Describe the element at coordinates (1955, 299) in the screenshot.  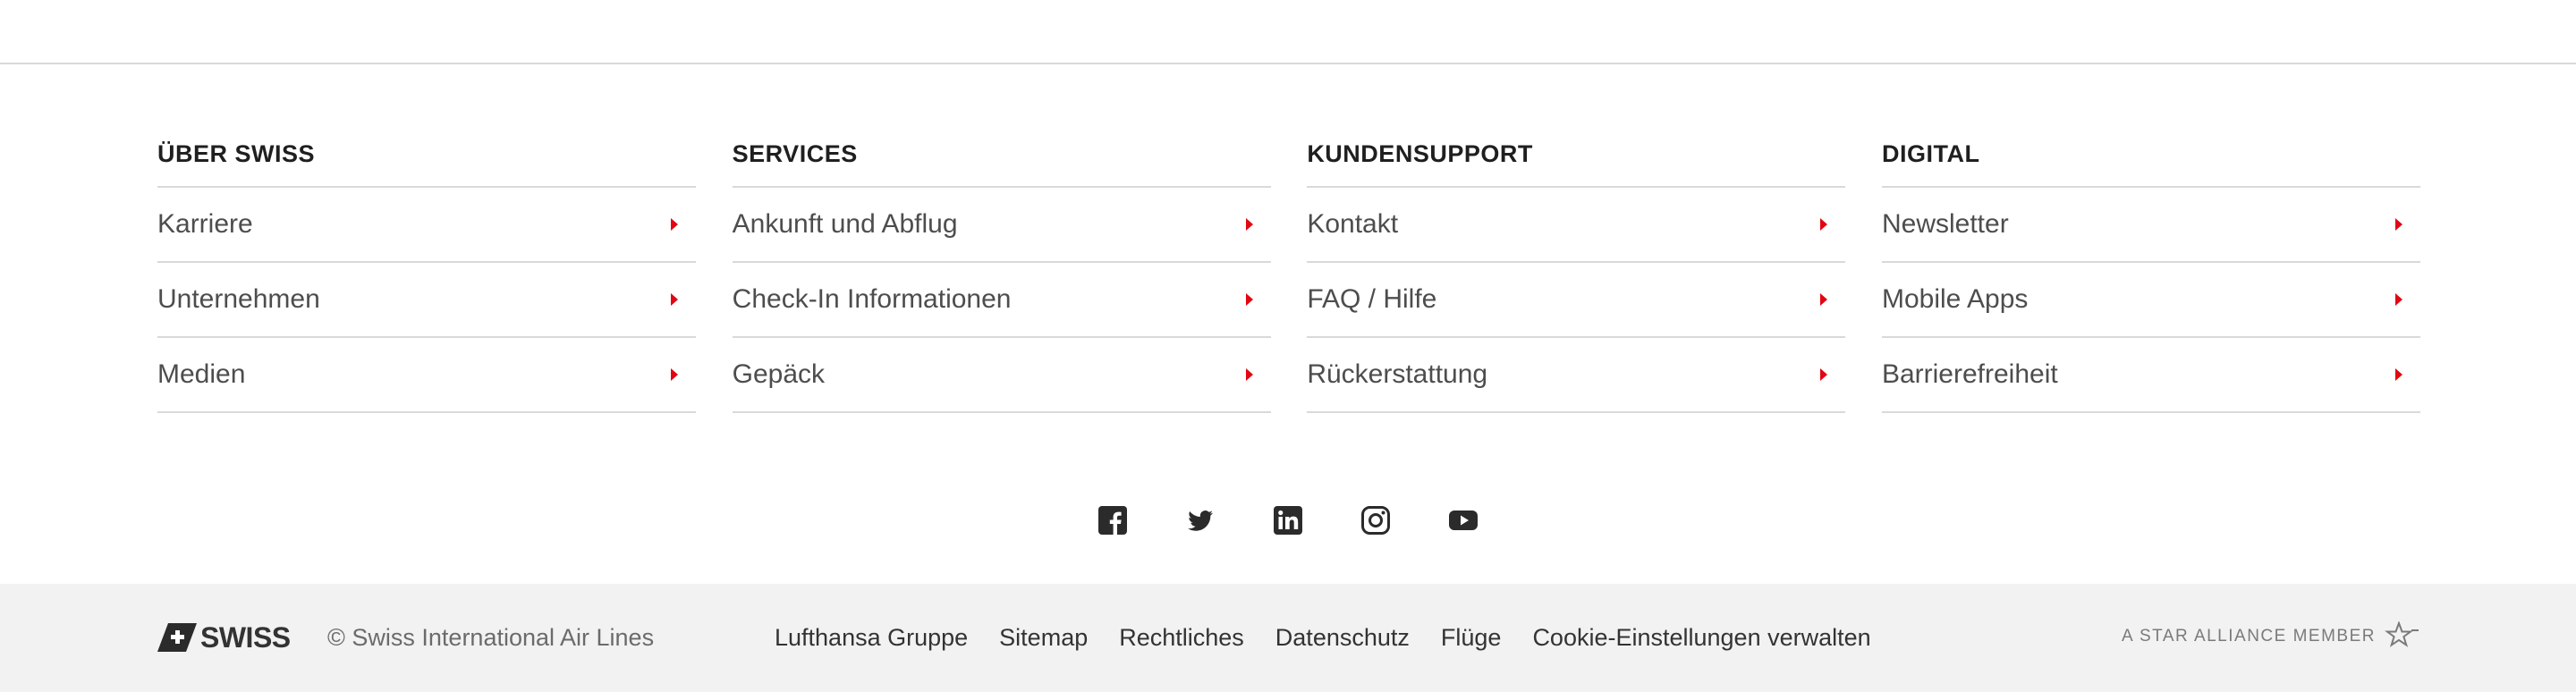
I see `link-label: Mobile Apps` at that location.